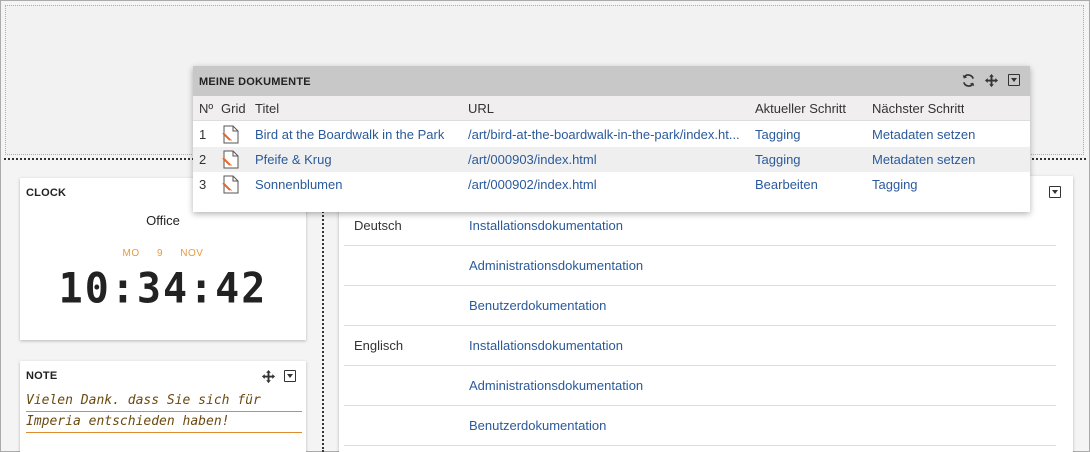  What do you see at coordinates (159, 253) in the screenshot?
I see `clock-day-number: 9` at bounding box center [159, 253].